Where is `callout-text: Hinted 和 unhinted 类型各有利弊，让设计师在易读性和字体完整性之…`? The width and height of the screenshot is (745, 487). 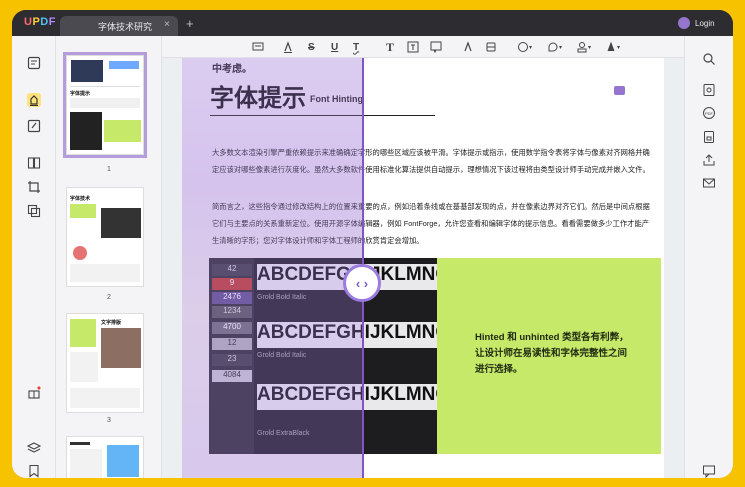 callout-text: Hinted 和 unhinted 类型各有利弊，让设计师在易读性和字体完整性之… is located at coordinates (552, 353).